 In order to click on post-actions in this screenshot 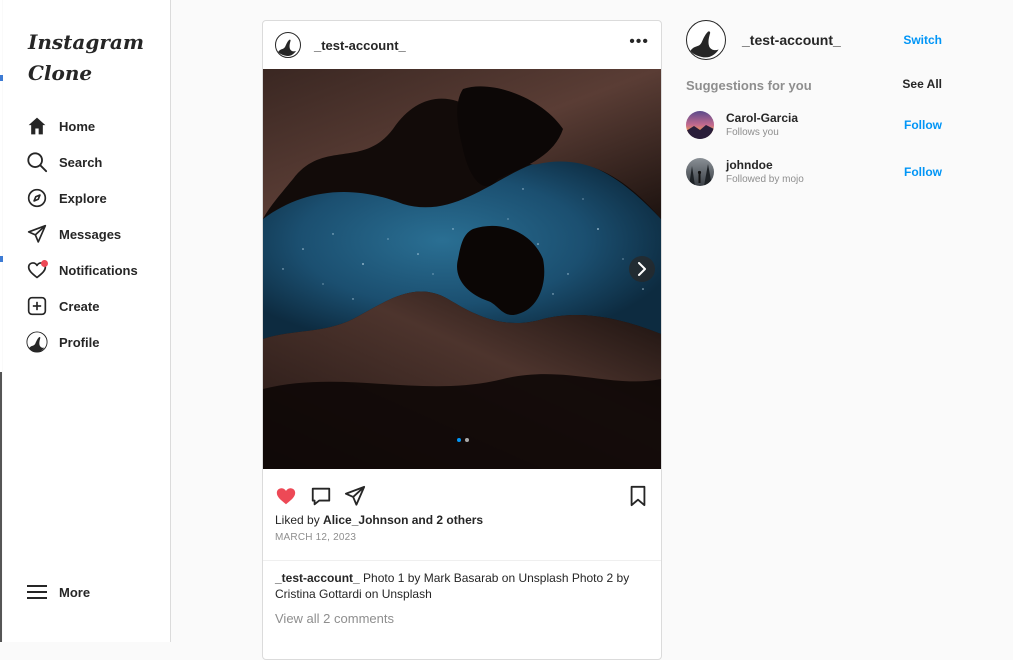, I will do `click(462, 489)`.